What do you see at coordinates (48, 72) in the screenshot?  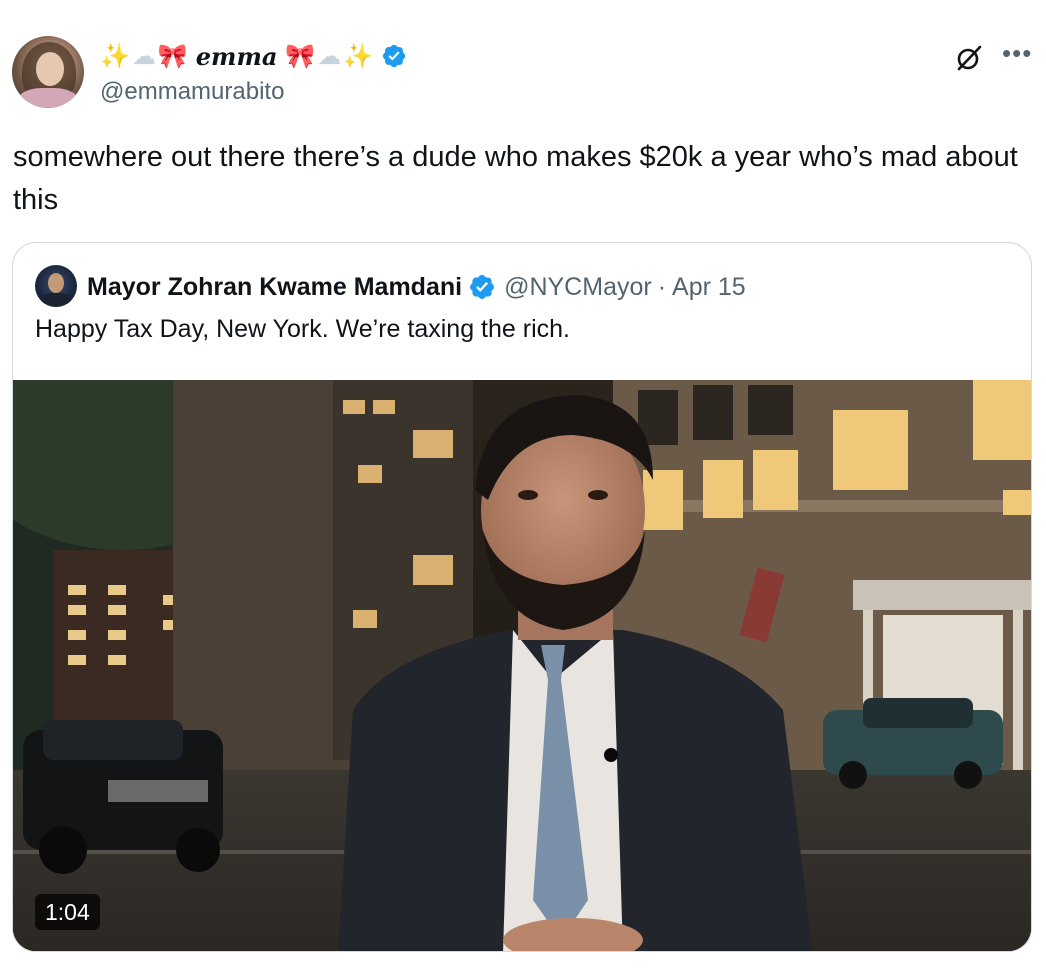 I see `author-avatar` at bounding box center [48, 72].